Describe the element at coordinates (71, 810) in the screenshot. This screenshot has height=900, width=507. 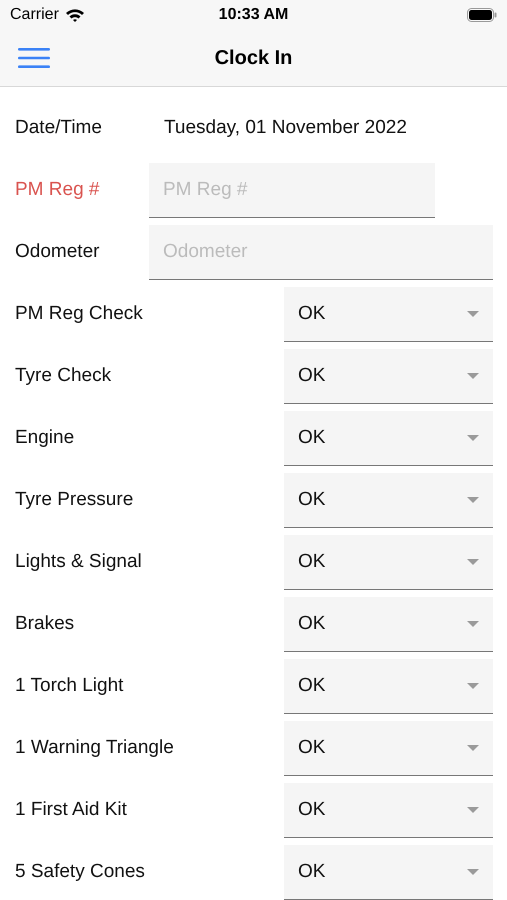
I see `field-label: 1 First Aid Kit` at that location.